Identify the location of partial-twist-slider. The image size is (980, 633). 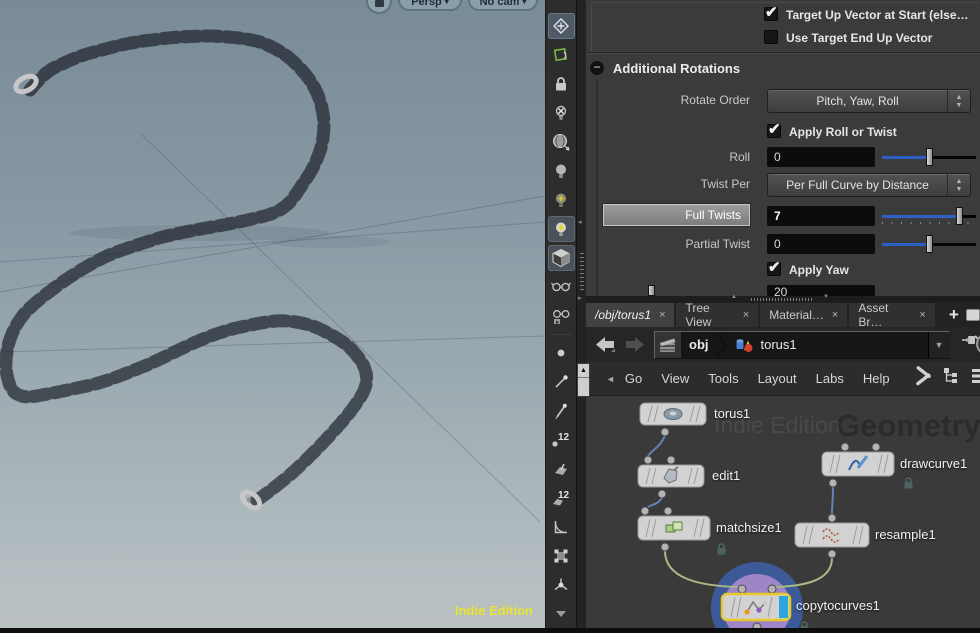
(929, 244).